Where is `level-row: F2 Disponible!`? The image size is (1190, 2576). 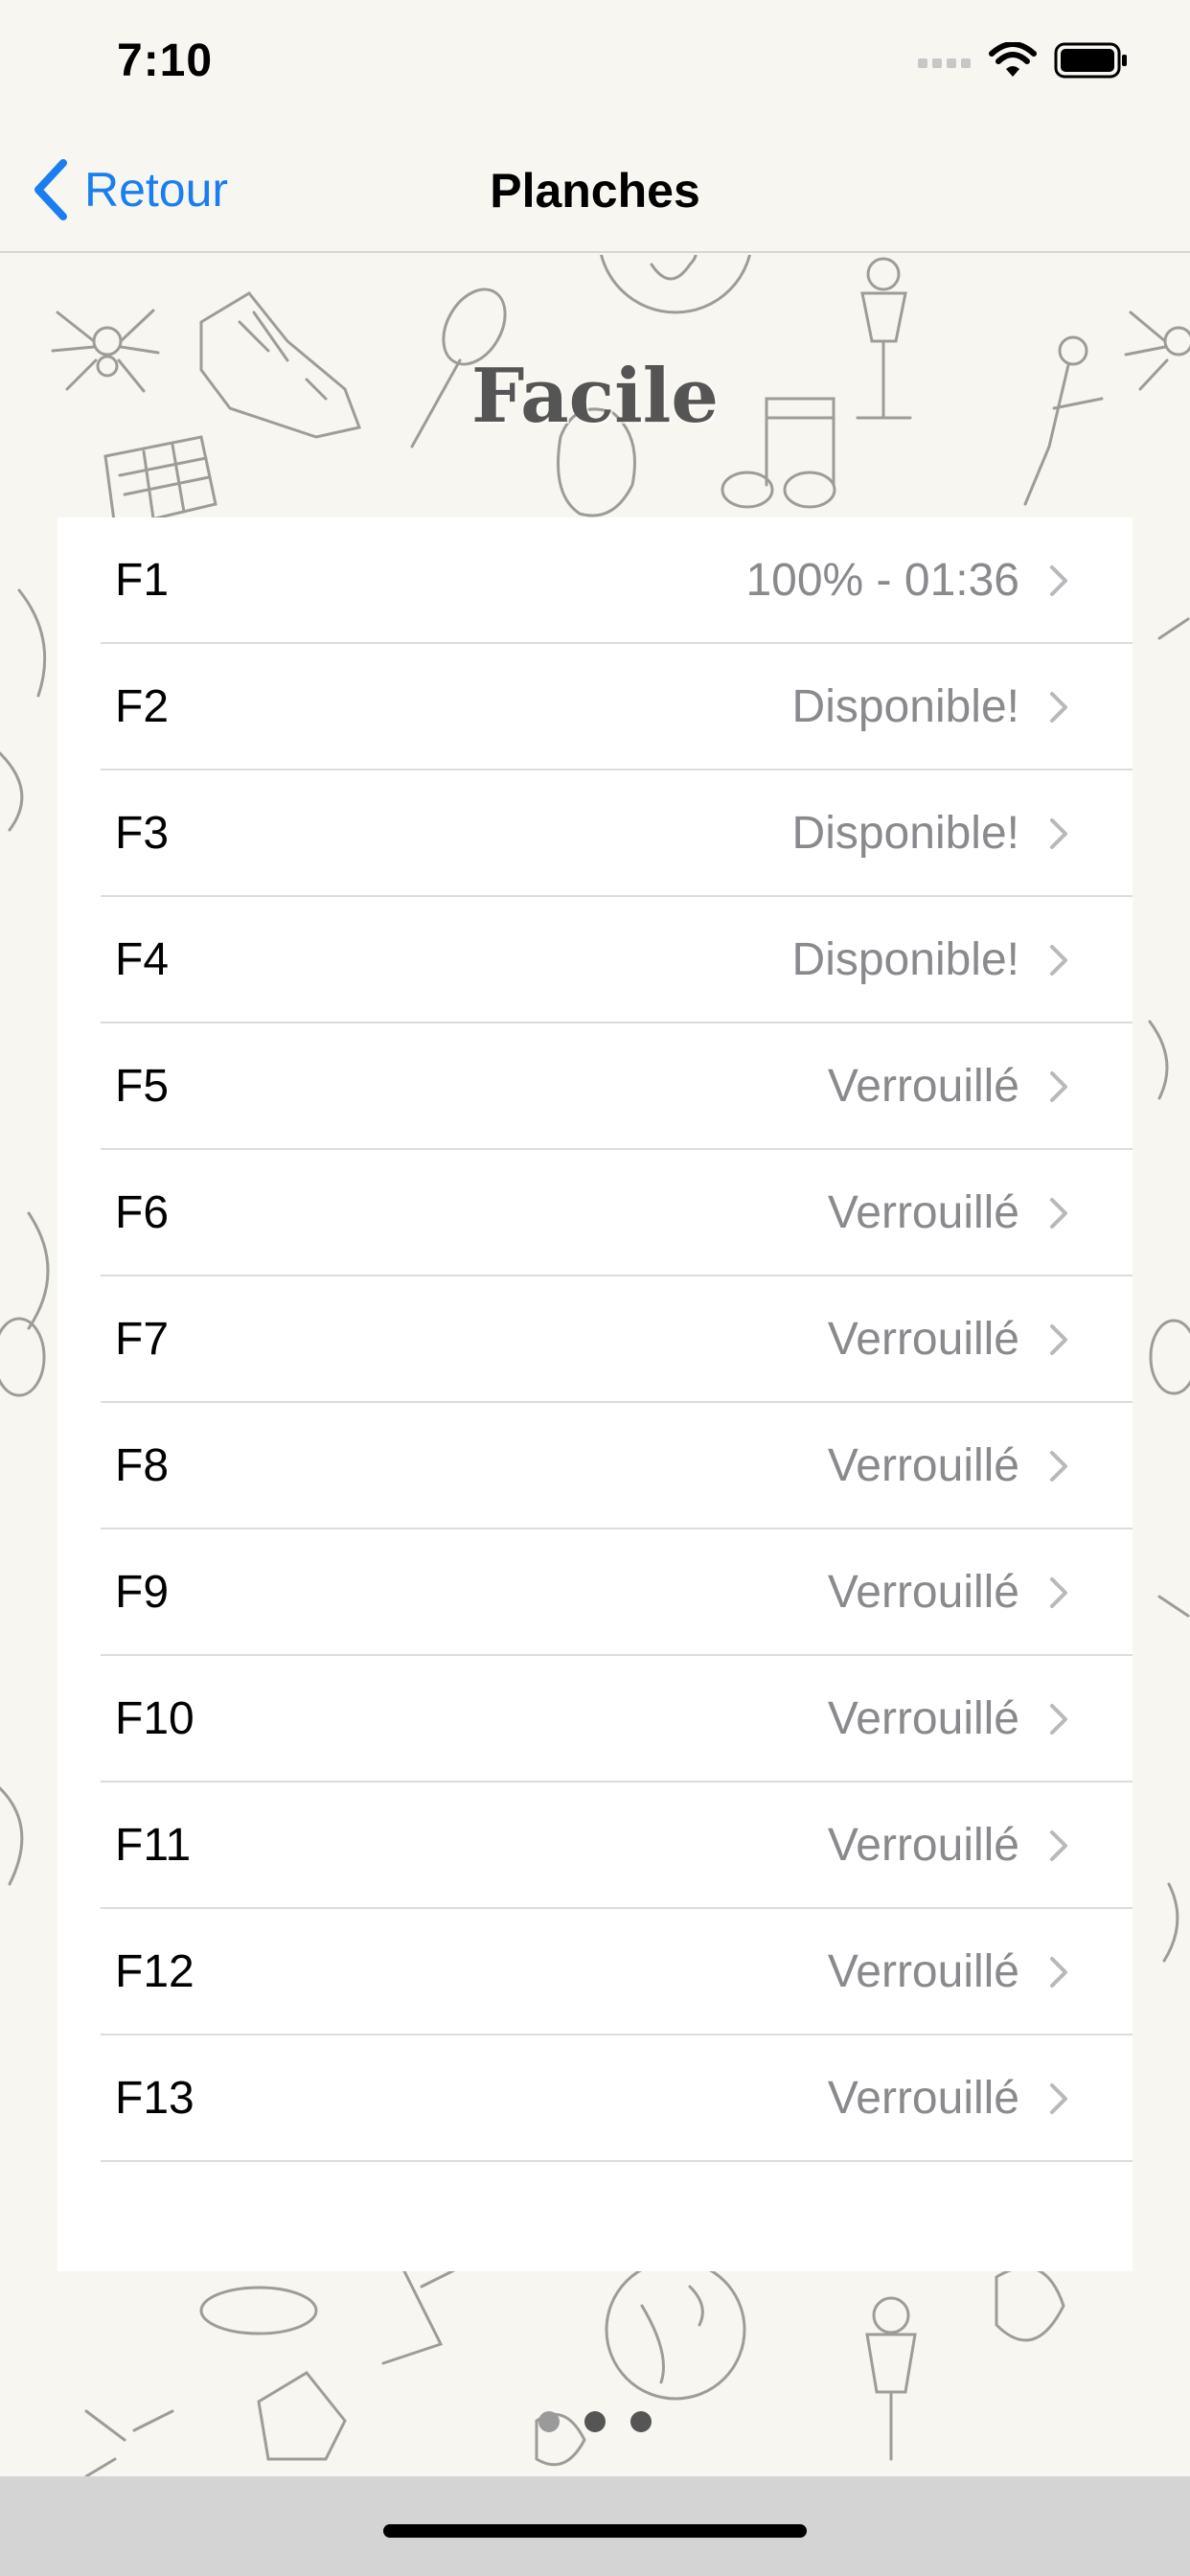
level-row: F2 Disponible! is located at coordinates (595, 707).